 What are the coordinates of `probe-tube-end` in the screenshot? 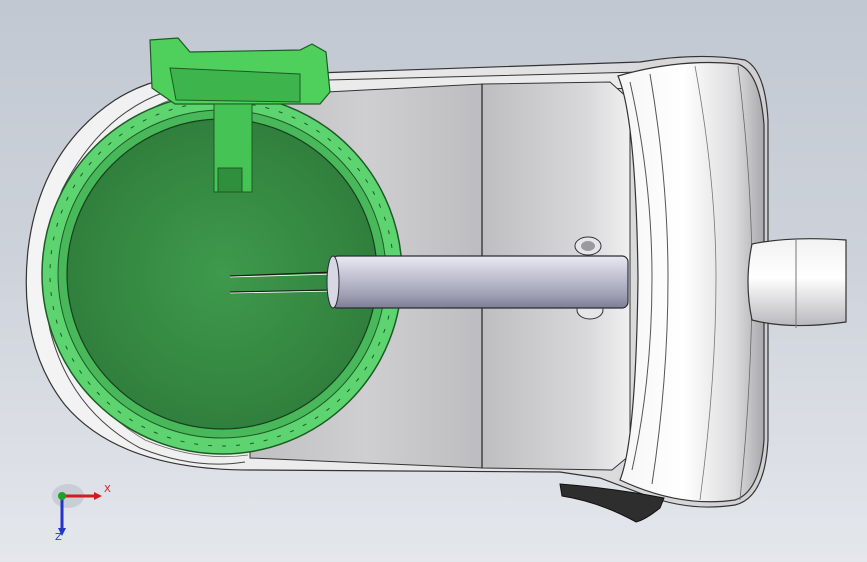 It's located at (333, 282).